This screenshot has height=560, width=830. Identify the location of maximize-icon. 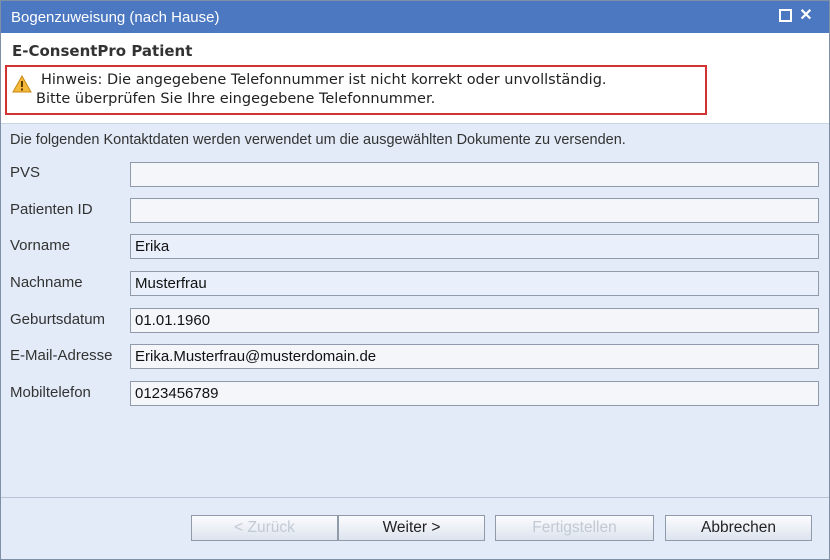
(785, 16).